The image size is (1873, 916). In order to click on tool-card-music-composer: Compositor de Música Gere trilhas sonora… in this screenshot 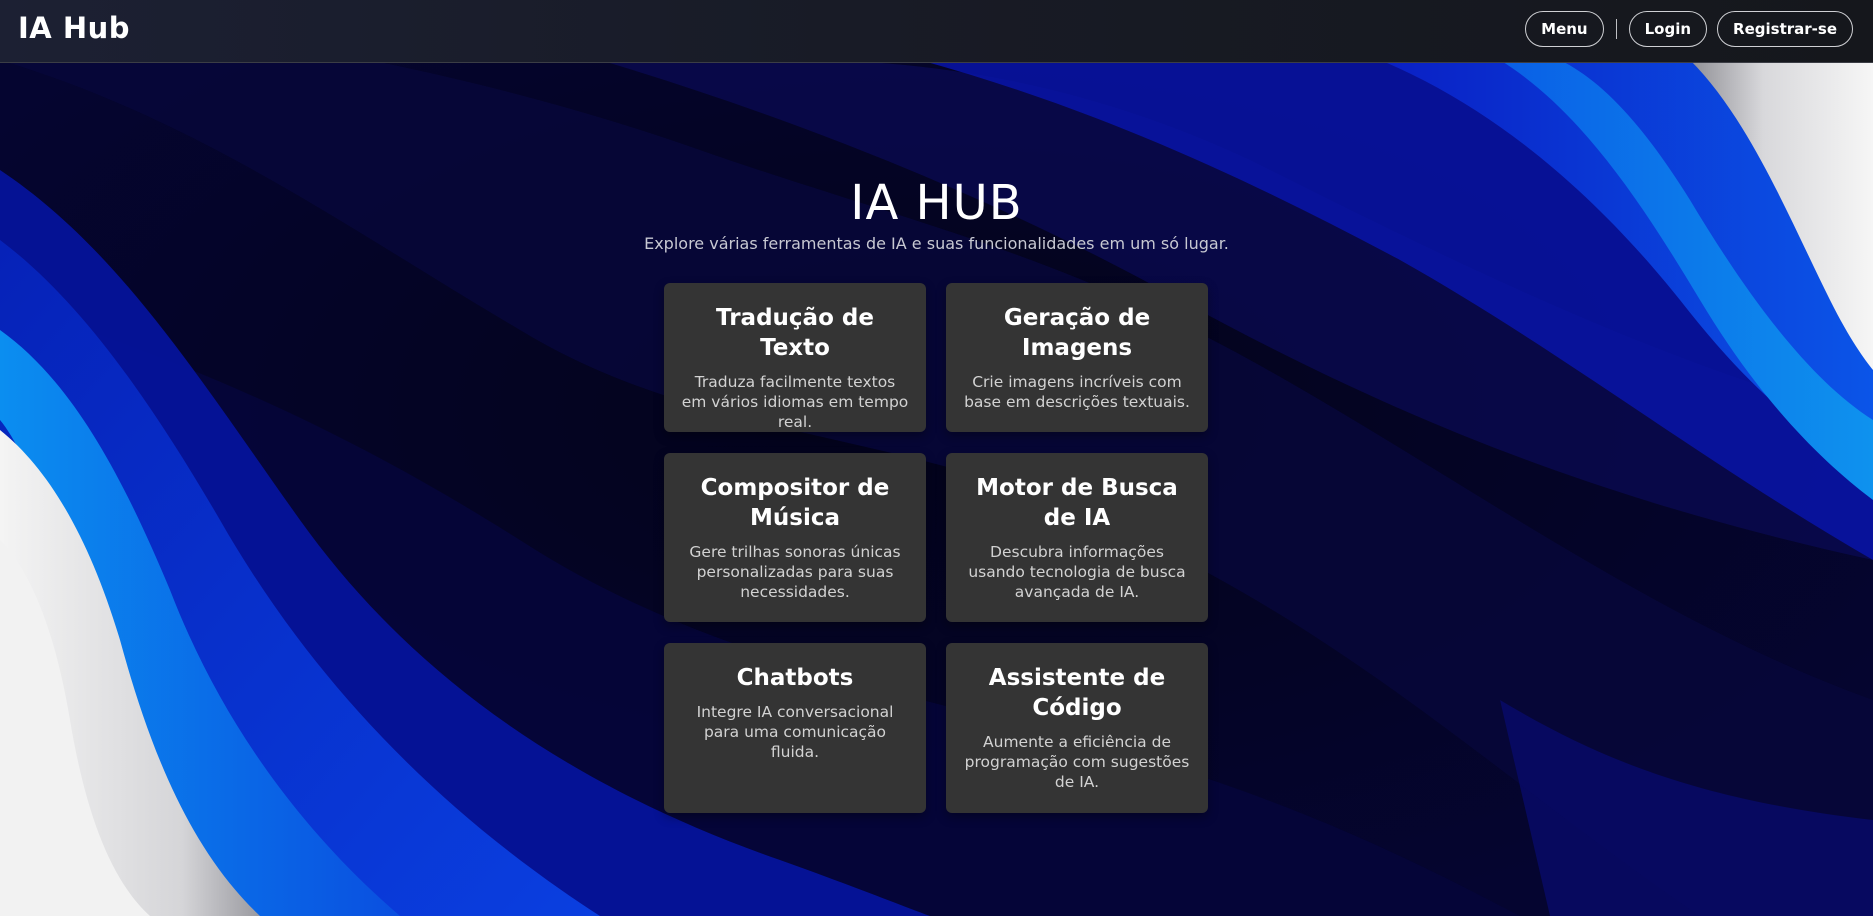, I will do `click(795, 537)`.